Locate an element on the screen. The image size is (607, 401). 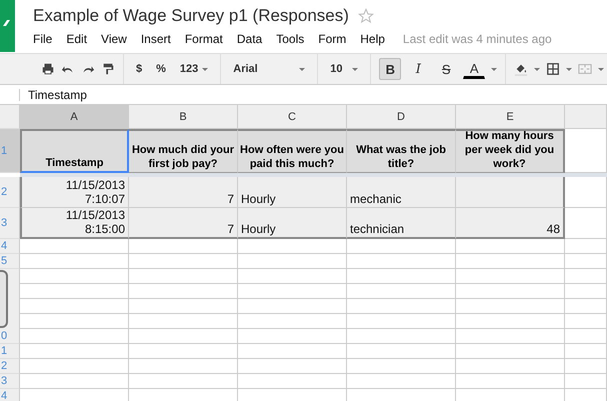
menu-item: Tools is located at coordinates (290, 39).